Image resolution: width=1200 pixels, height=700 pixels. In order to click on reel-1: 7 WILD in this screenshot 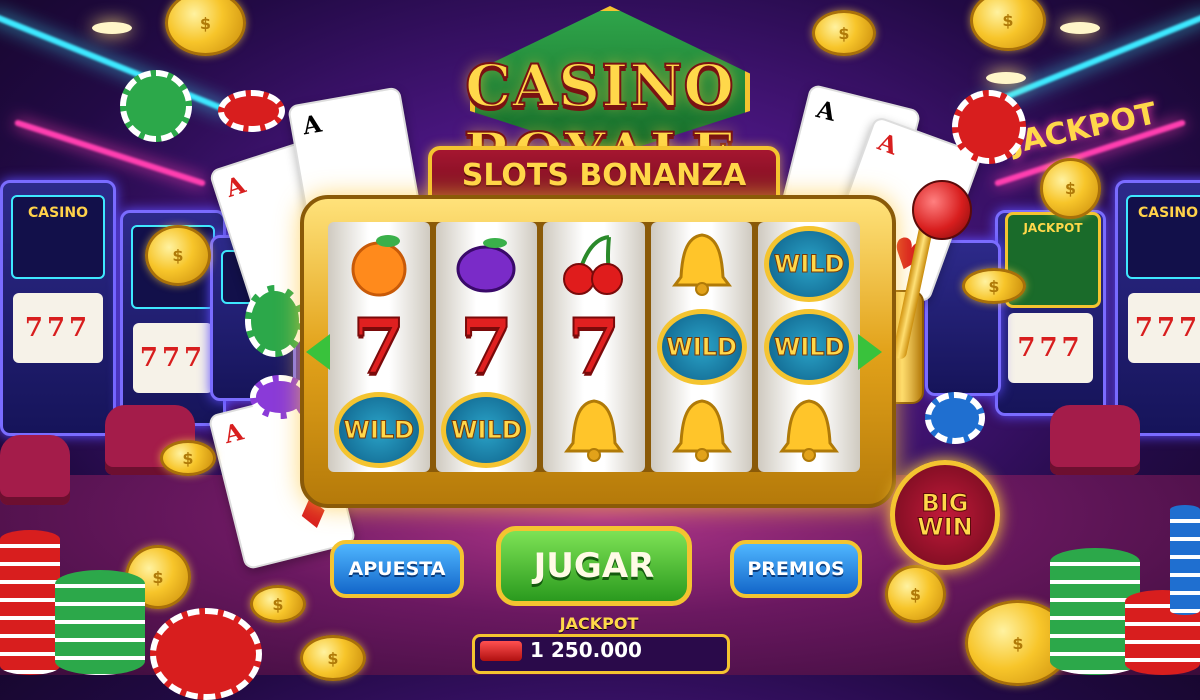, I will do `click(379, 347)`.